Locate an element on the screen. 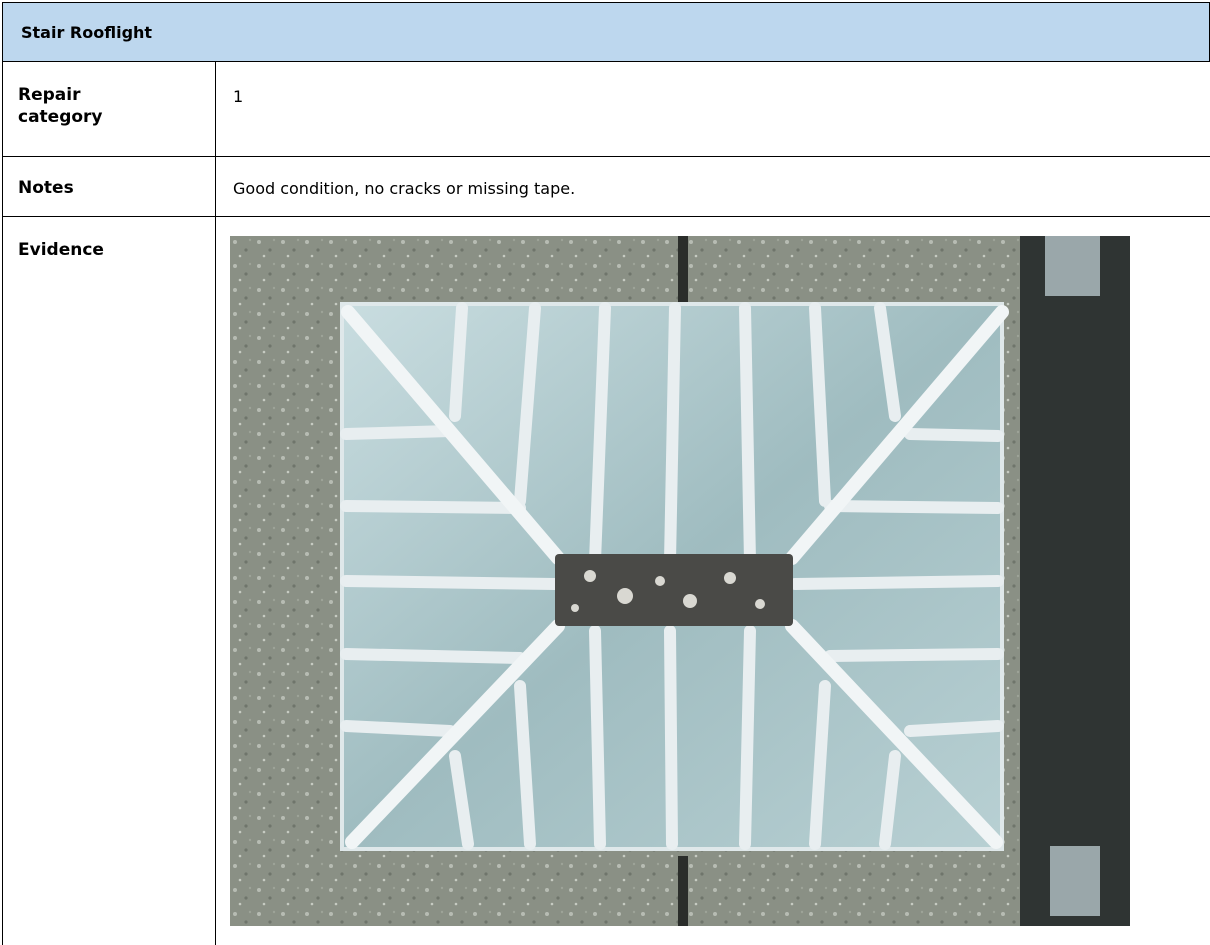 This screenshot has height=945, width=1210. section-title: Stair Rooflight is located at coordinates (87, 32).